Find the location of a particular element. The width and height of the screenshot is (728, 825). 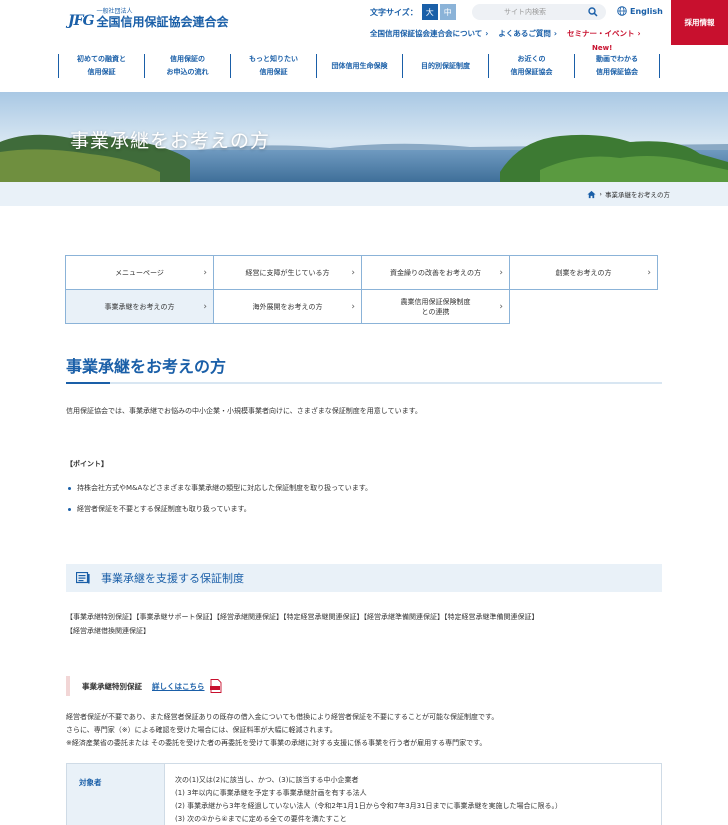

subsection-heading: 事業承継特別保証 詳しくはこちら is located at coordinates (144, 686).